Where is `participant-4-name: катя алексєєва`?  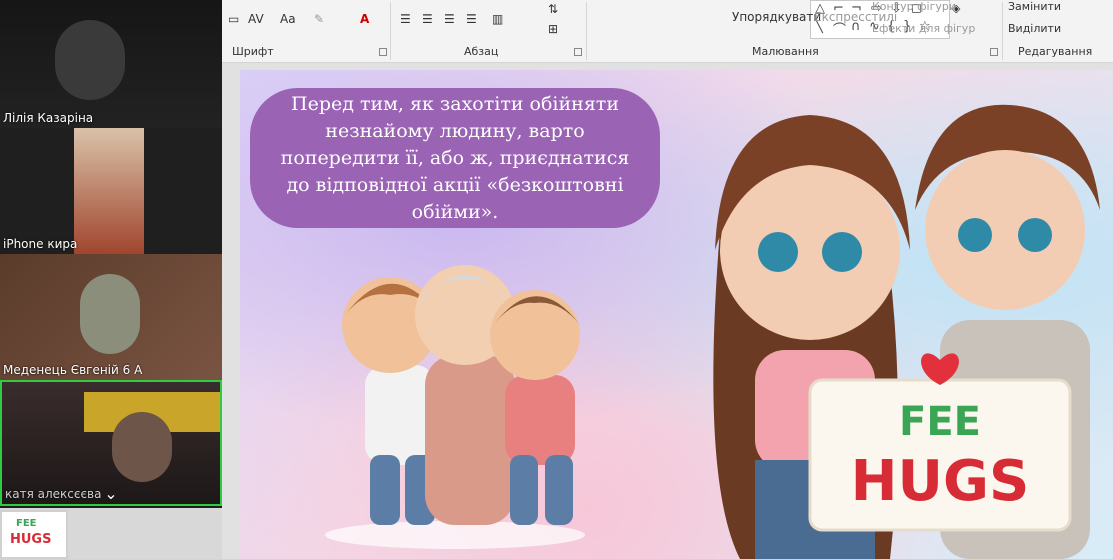
participant-4-name: катя алексєєва is located at coordinates (53, 494).